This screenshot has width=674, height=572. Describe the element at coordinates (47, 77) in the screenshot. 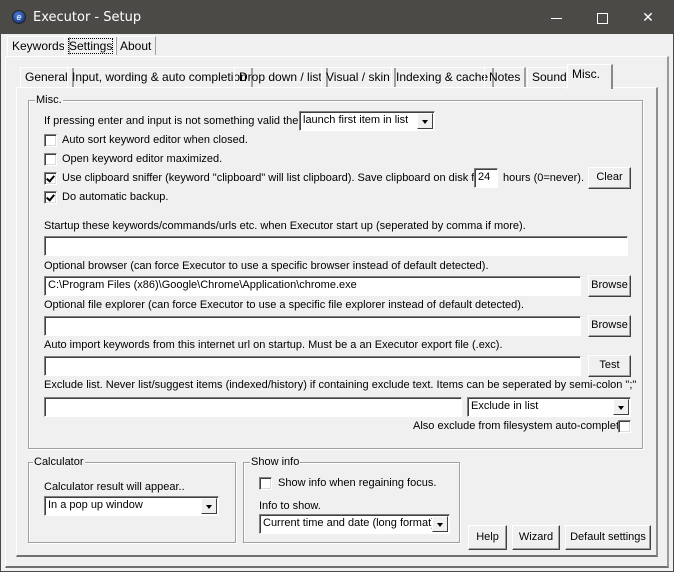

I see `tab-general: General` at that location.